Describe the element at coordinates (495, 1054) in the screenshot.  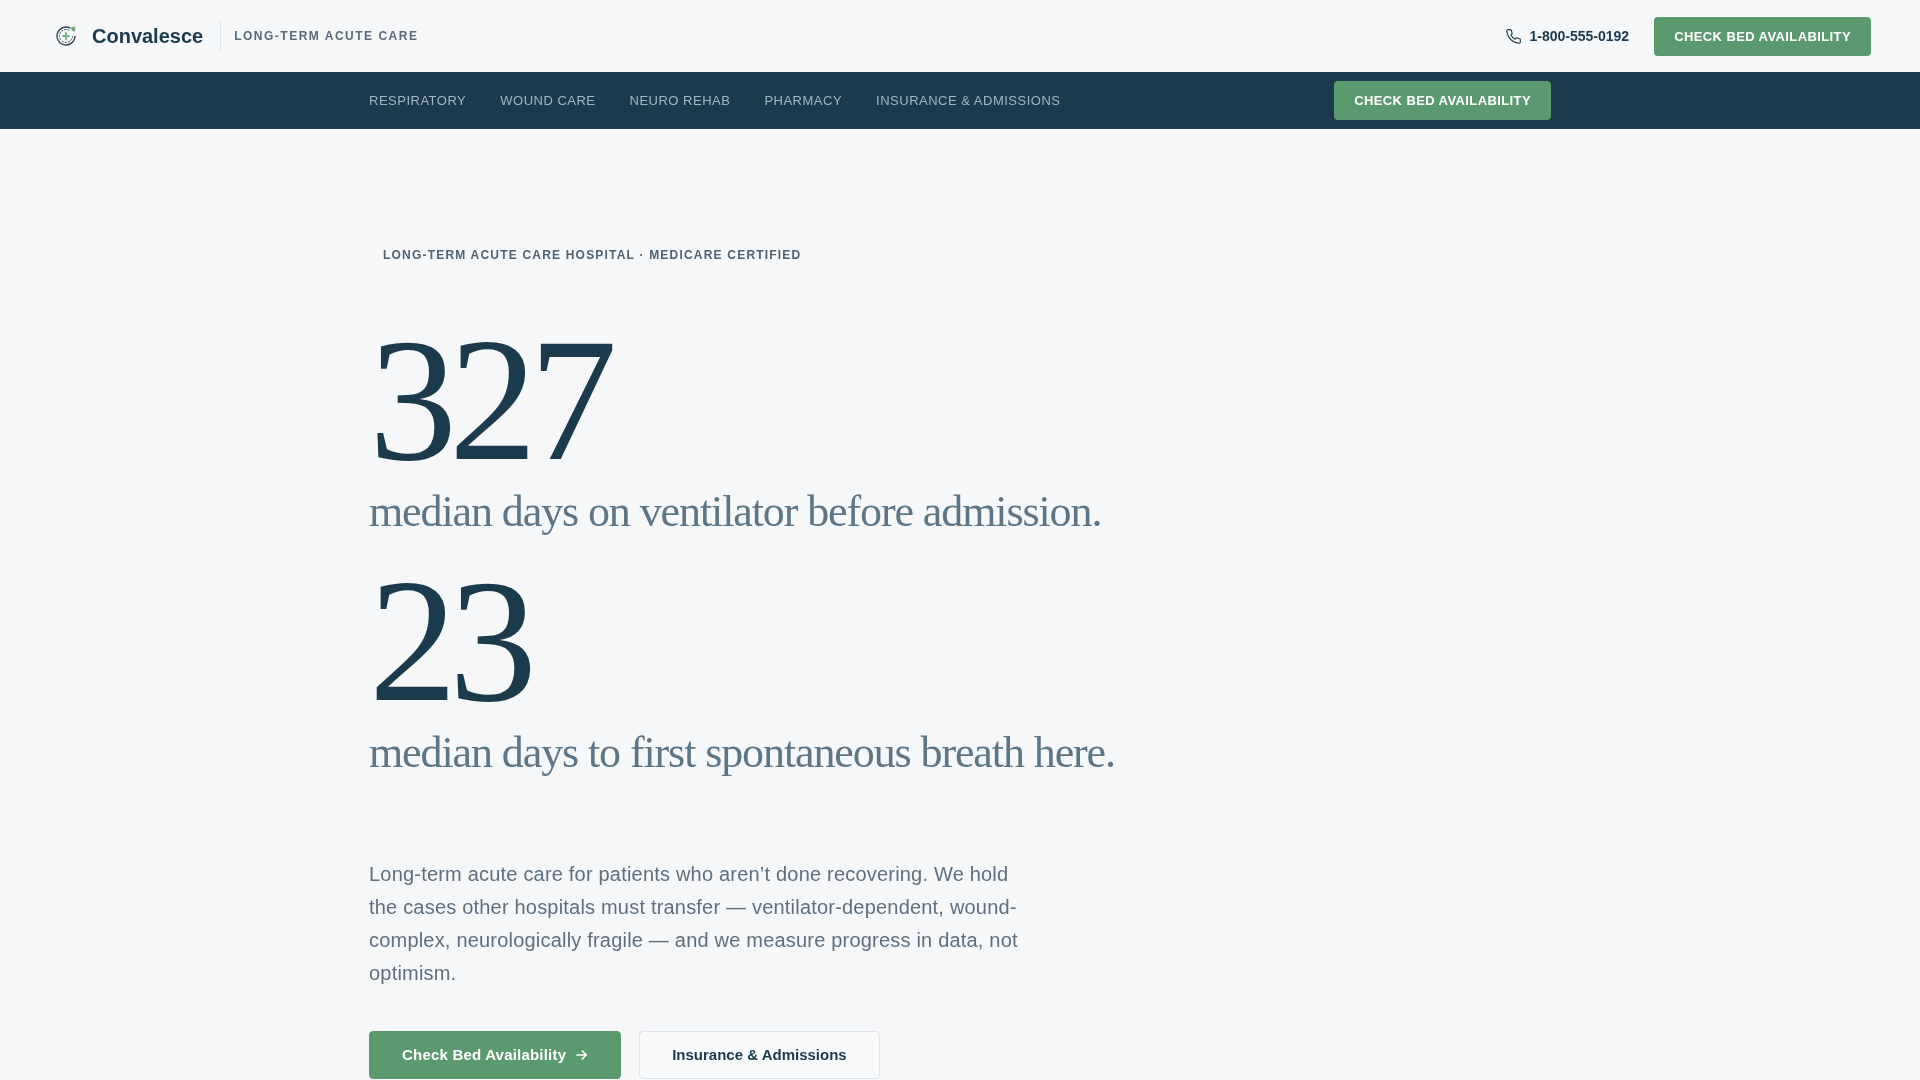
I see `primary-button: Check Bed Availability` at that location.